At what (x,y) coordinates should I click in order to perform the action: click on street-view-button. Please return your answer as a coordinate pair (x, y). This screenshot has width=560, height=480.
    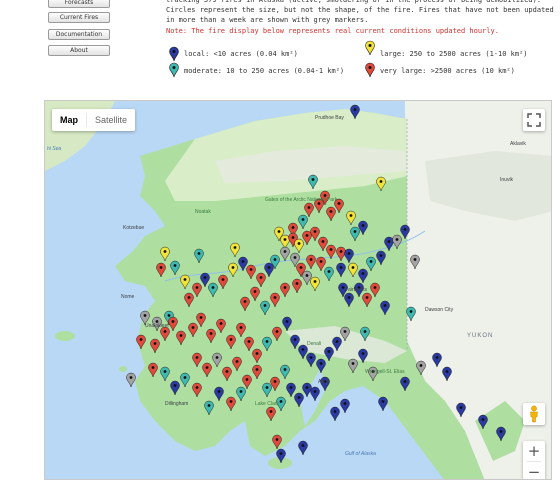
    Looking at the image, I should click on (534, 414).